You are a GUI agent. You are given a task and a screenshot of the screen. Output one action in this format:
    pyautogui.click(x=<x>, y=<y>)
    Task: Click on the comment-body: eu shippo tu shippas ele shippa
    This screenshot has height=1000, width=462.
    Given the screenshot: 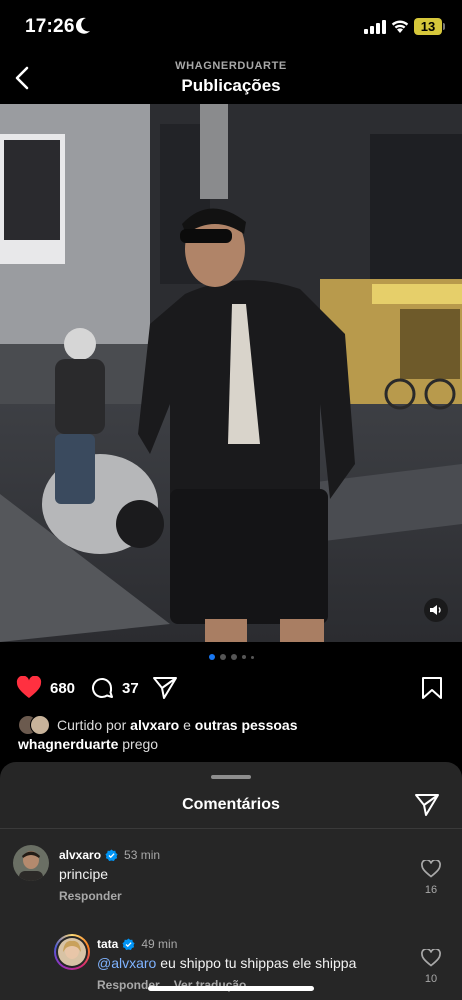 What is the action you would take?
    pyautogui.click(x=258, y=963)
    